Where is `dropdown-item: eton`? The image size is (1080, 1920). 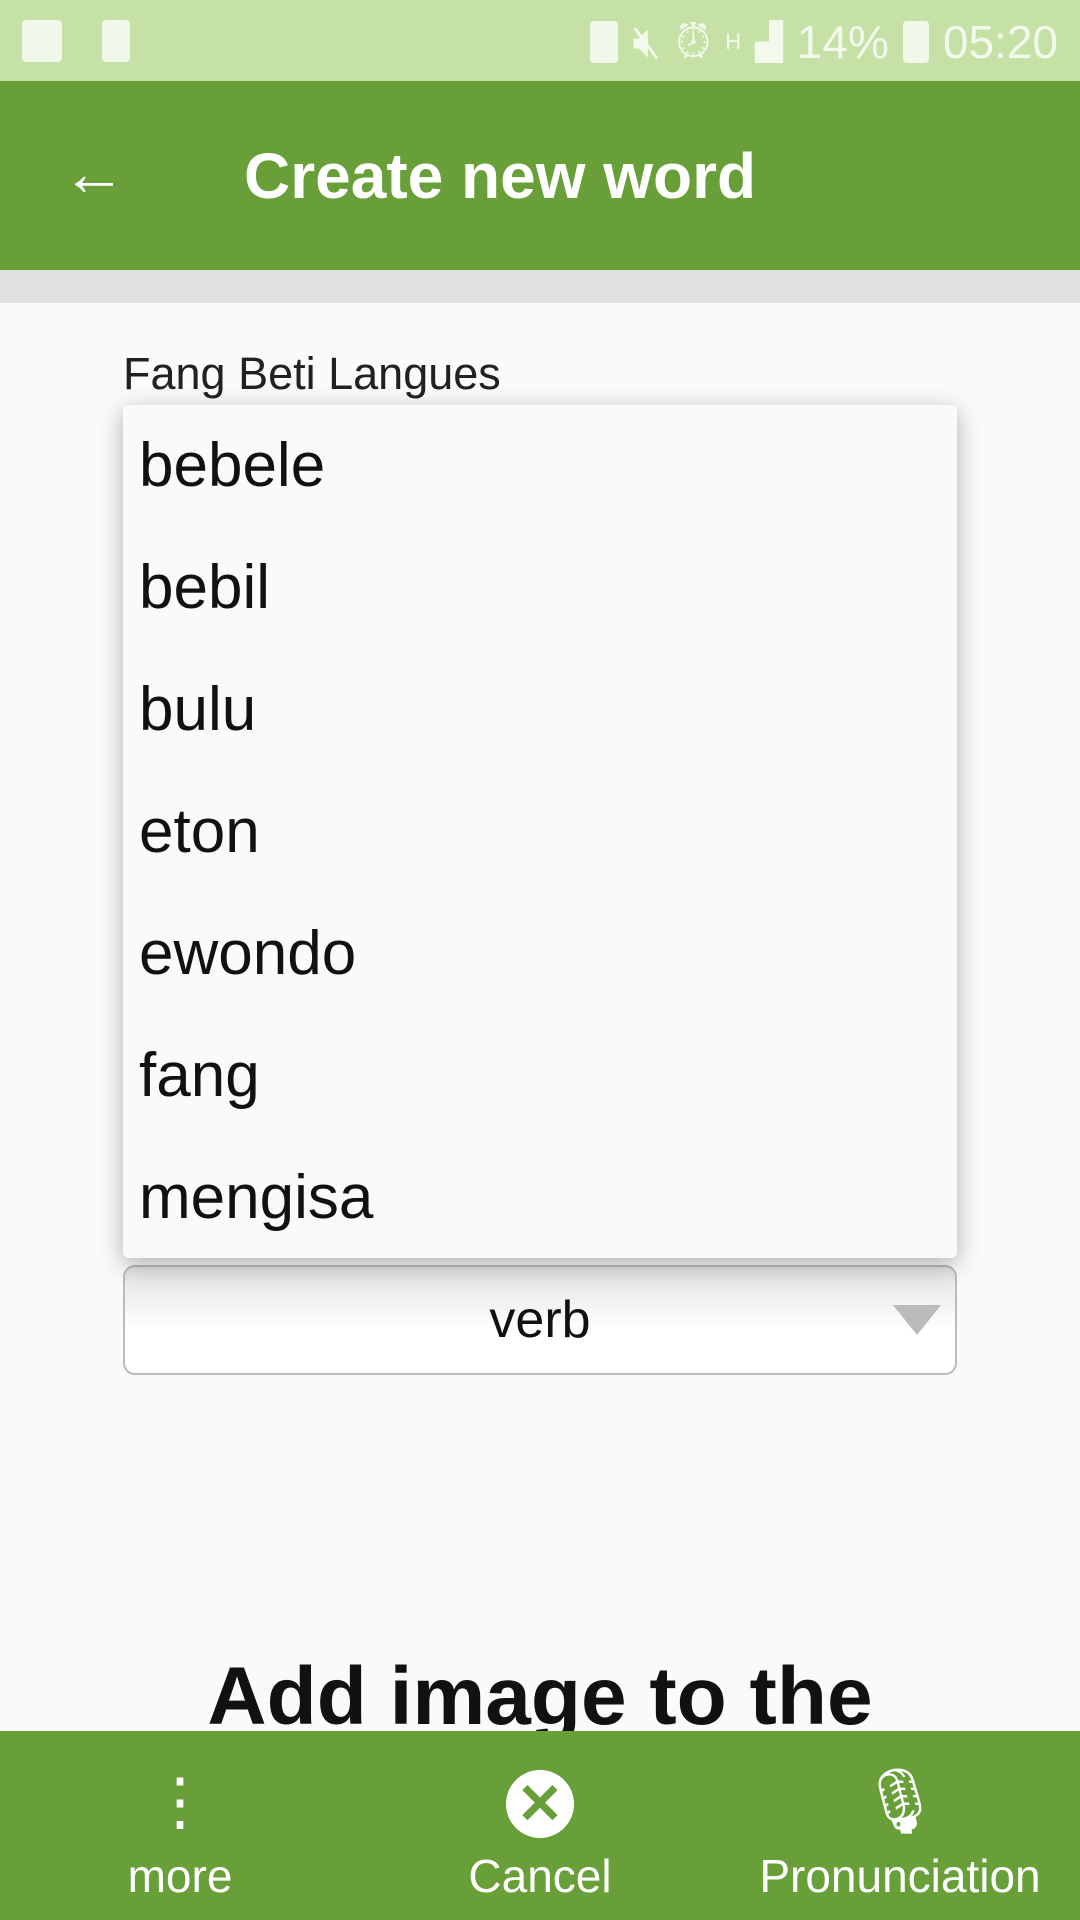
dropdown-item: eton is located at coordinates (540, 832).